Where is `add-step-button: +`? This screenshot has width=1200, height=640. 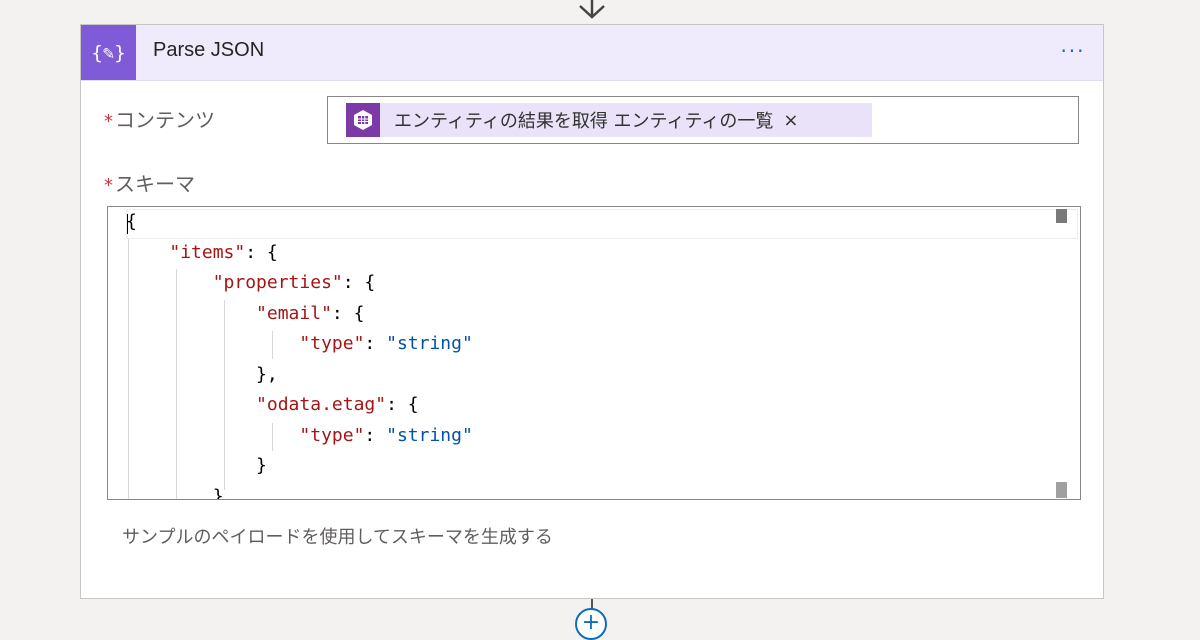
add-step-button: + is located at coordinates (591, 624).